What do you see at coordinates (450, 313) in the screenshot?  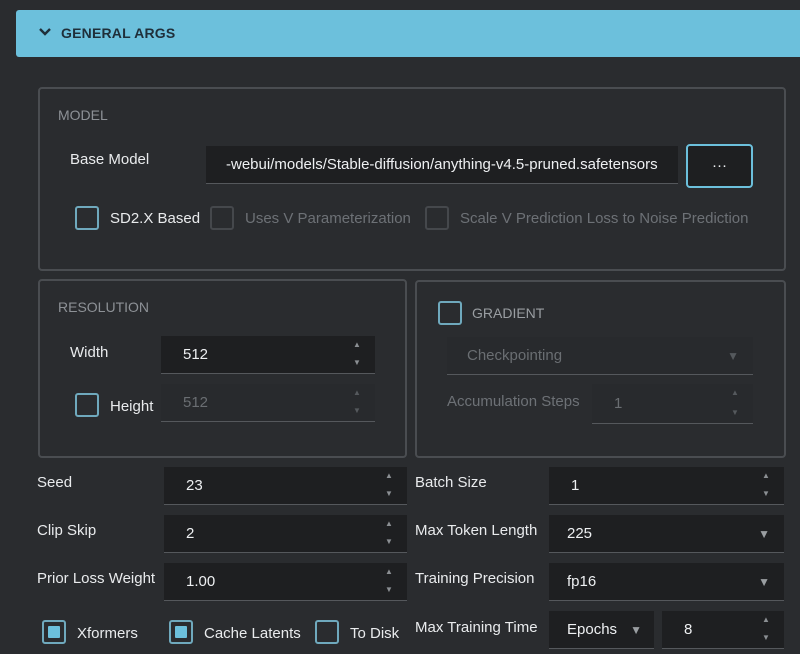 I see `gradient-checkbox` at bounding box center [450, 313].